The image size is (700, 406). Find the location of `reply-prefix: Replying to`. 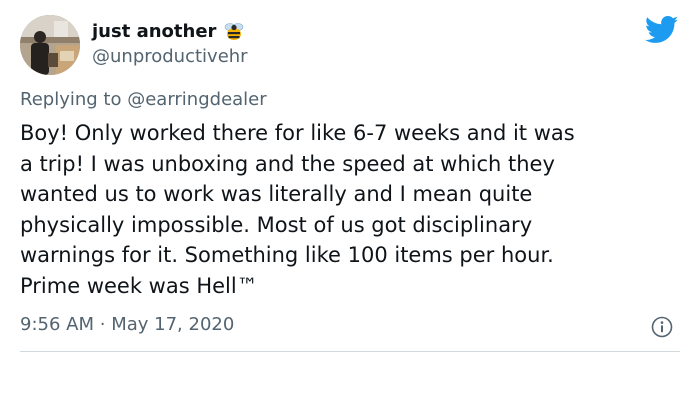

reply-prefix: Replying to is located at coordinates (71, 99).